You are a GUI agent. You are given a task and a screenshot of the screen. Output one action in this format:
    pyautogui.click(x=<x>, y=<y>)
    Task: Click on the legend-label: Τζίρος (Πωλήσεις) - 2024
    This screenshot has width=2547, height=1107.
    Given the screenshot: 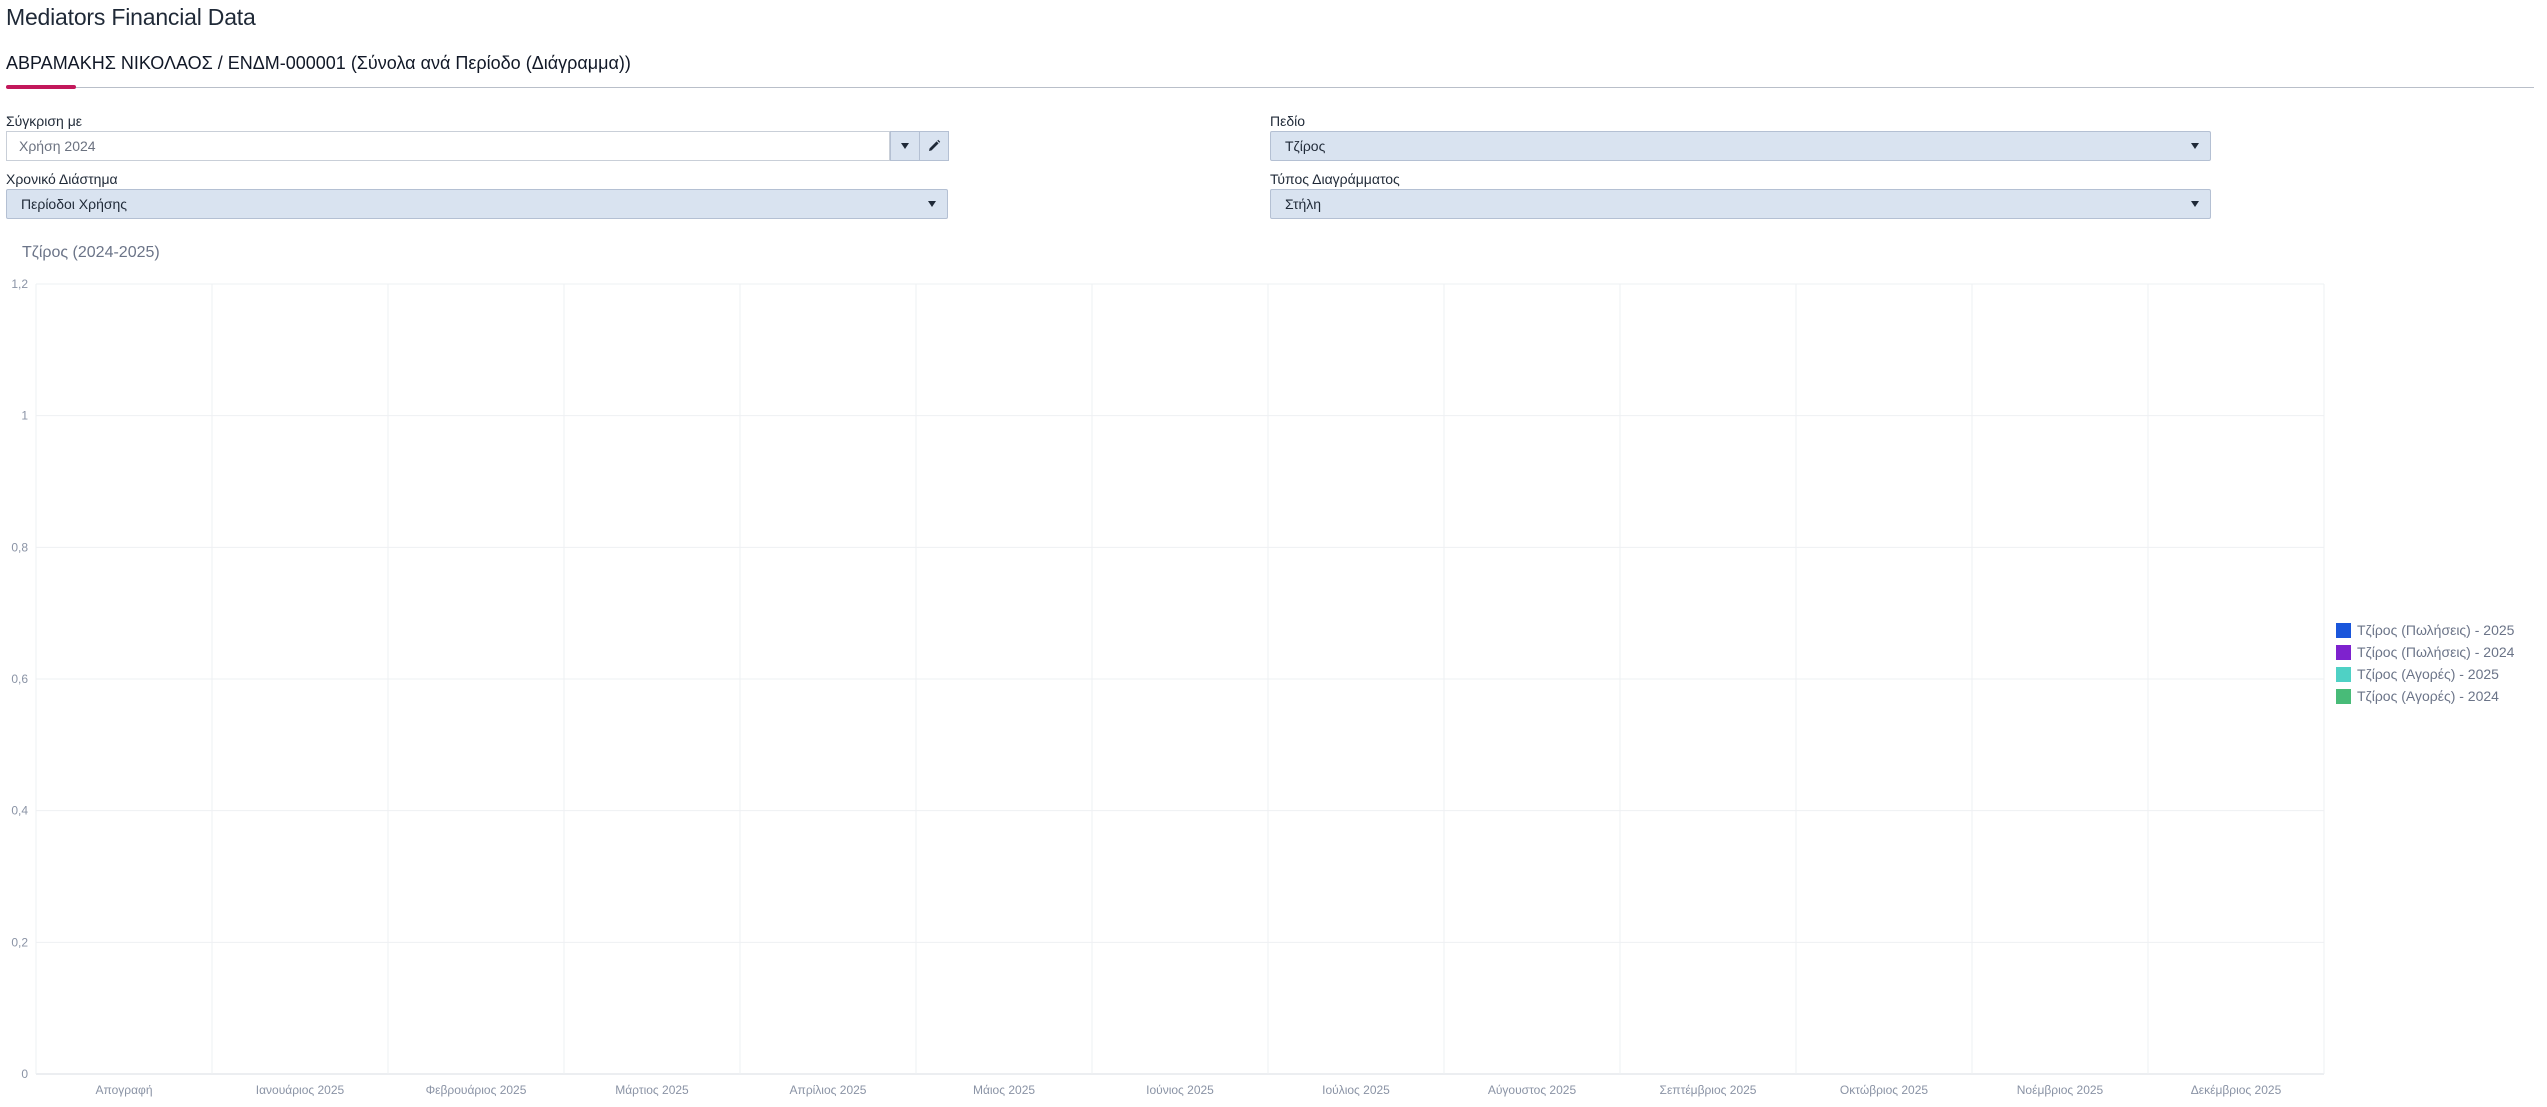 What is the action you would take?
    pyautogui.click(x=2436, y=652)
    